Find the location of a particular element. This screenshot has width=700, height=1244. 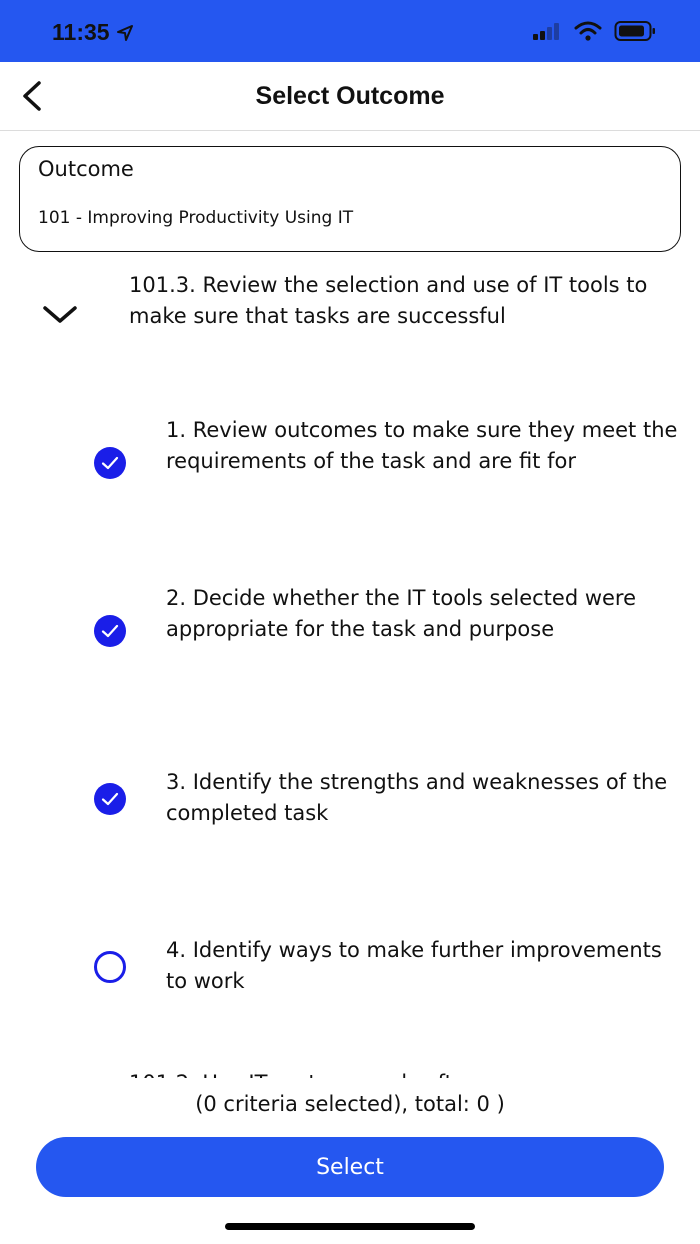

status-icons is located at coordinates (594, 31).